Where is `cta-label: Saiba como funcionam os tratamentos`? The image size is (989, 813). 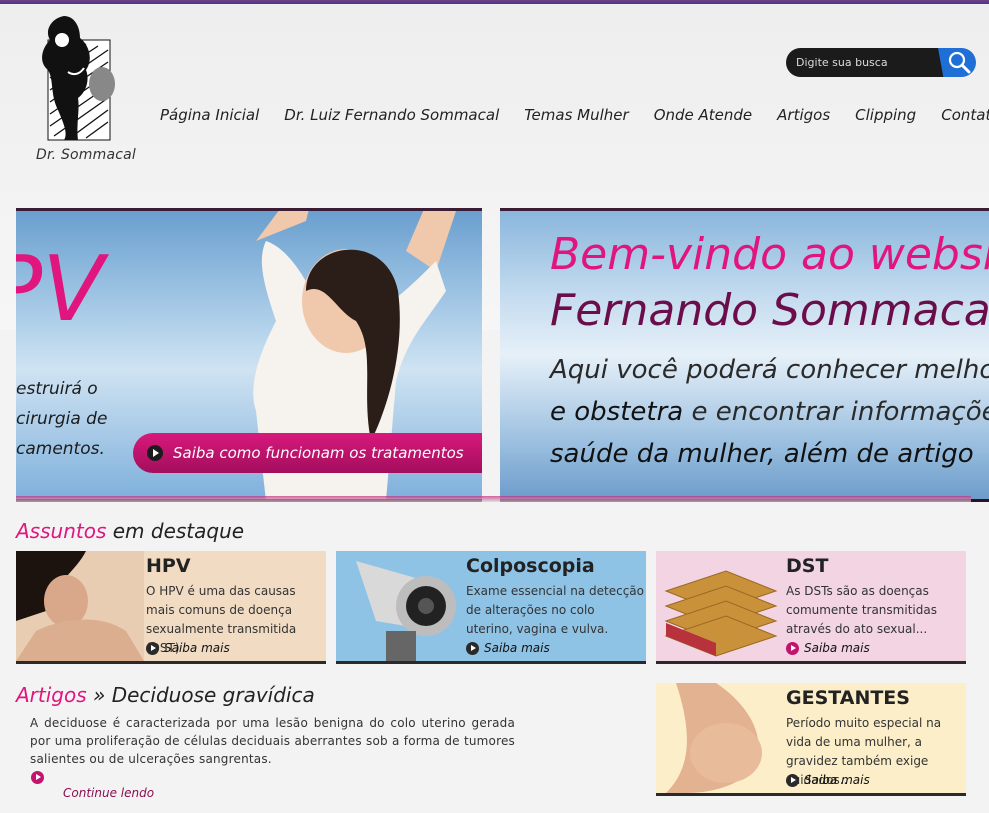 cta-label: Saiba como funcionam os tratamentos is located at coordinates (318, 453).